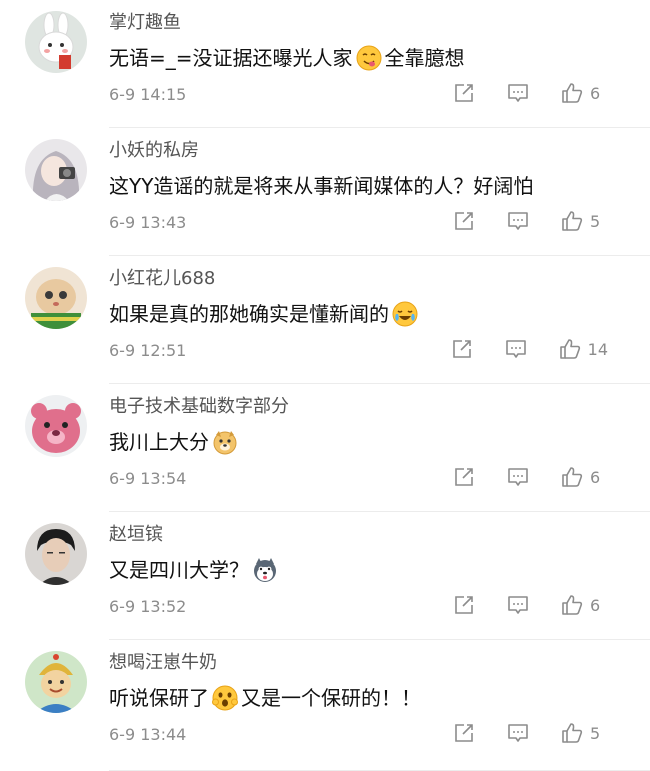 This screenshot has width=650, height=771. Describe the element at coordinates (162, 279) in the screenshot. I see `commenter-name: 小红花儿688` at that location.